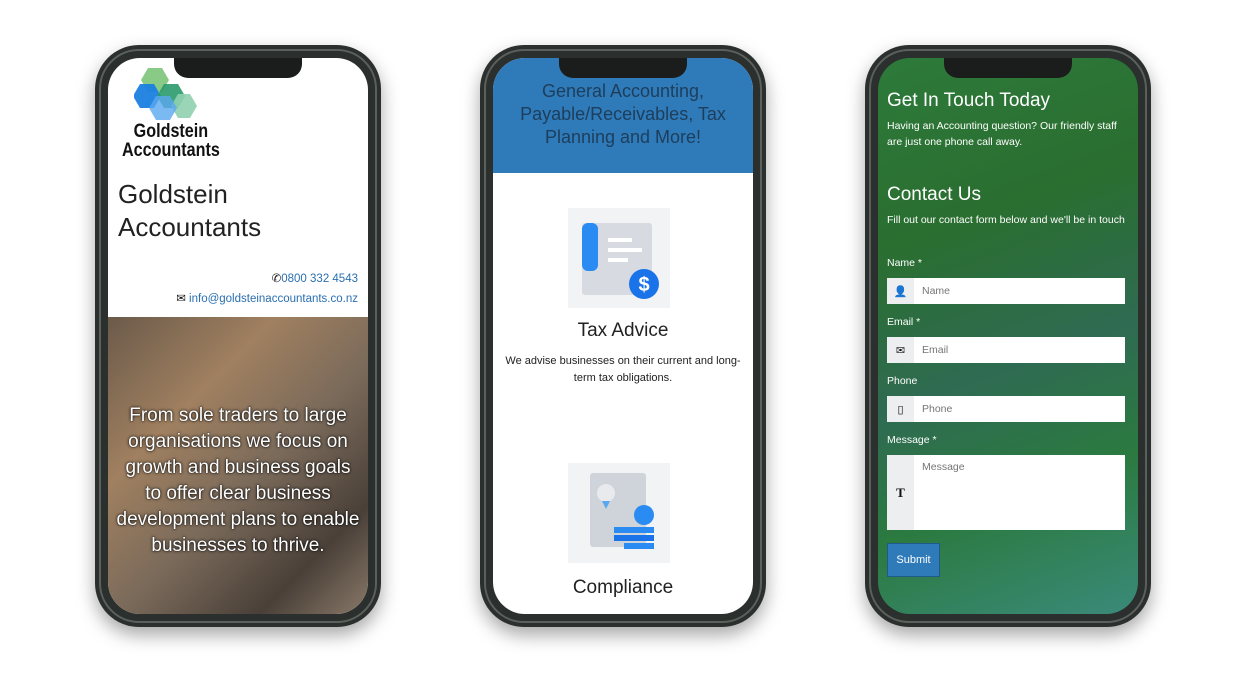  I want to click on phone-number: 0800 332 4543, so click(319, 279).